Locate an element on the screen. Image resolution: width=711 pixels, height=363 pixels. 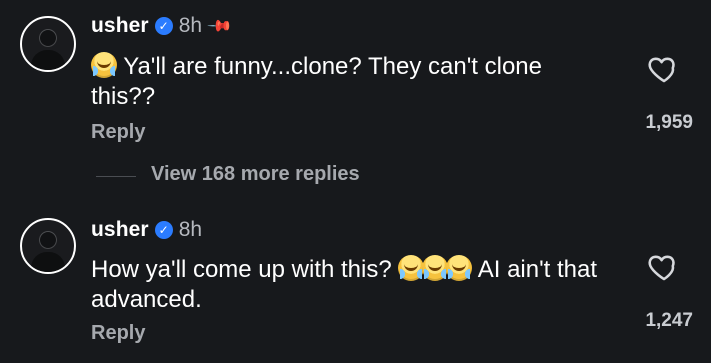
like-count: 1,247 is located at coordinates (669, 320).